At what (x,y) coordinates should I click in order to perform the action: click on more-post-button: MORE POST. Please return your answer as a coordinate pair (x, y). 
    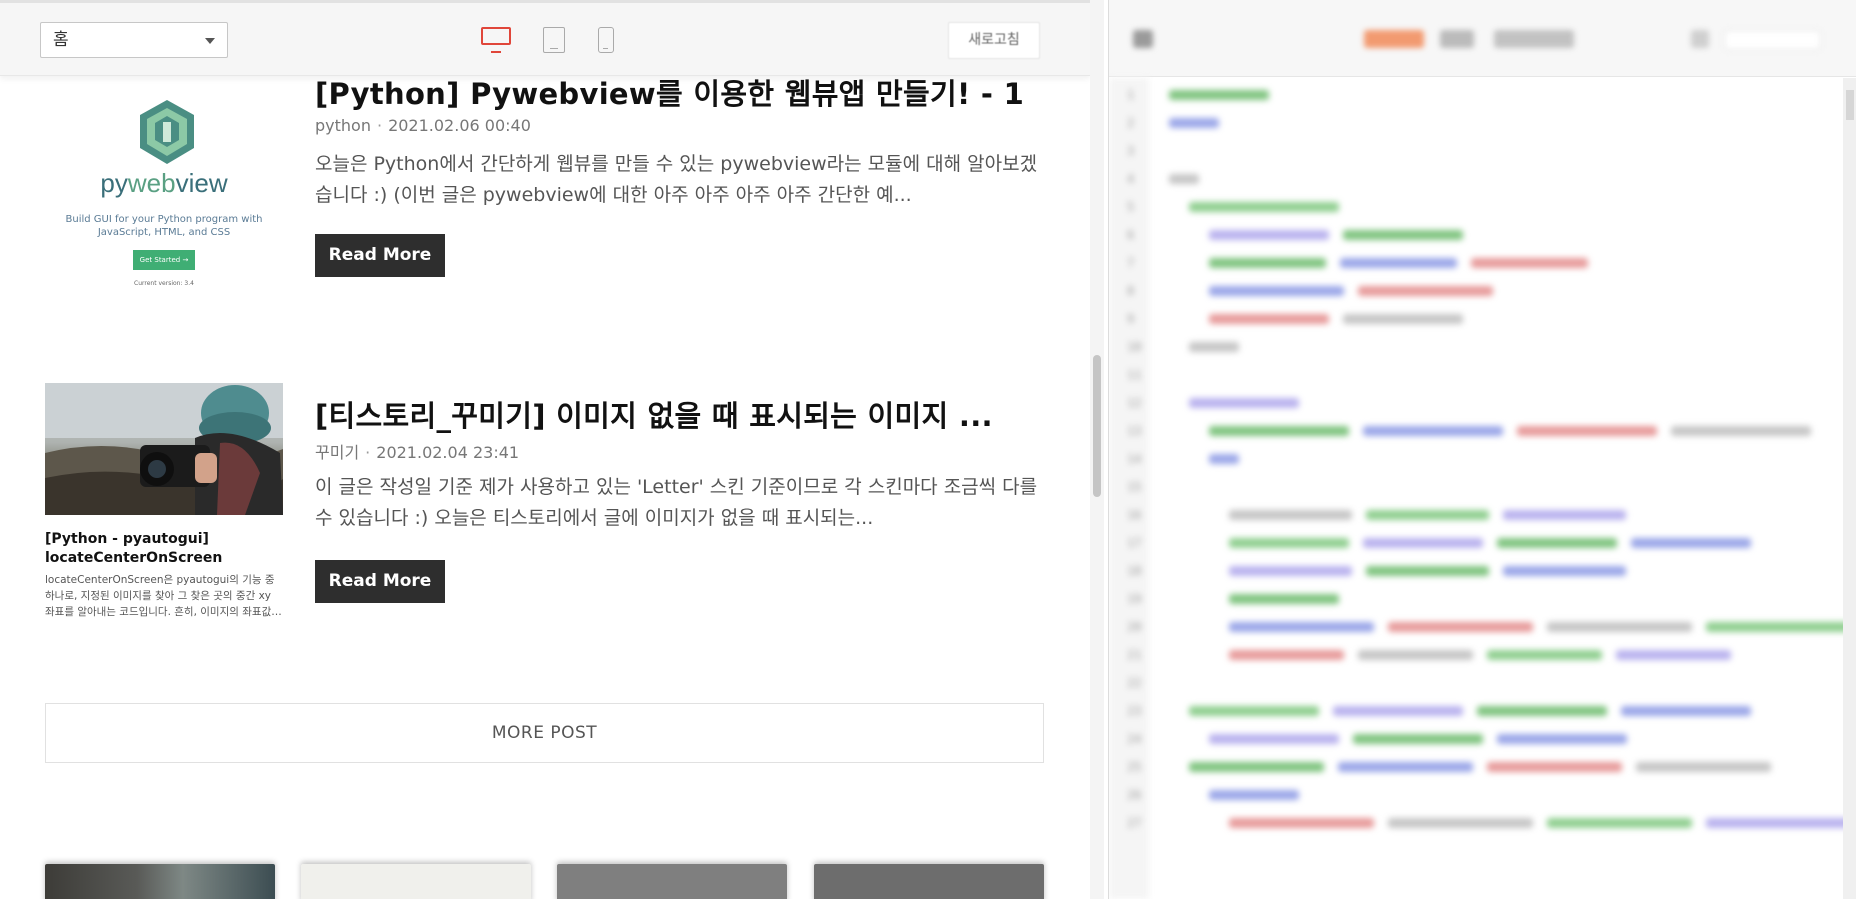
    Looking at the image, I should click on (544, 733).